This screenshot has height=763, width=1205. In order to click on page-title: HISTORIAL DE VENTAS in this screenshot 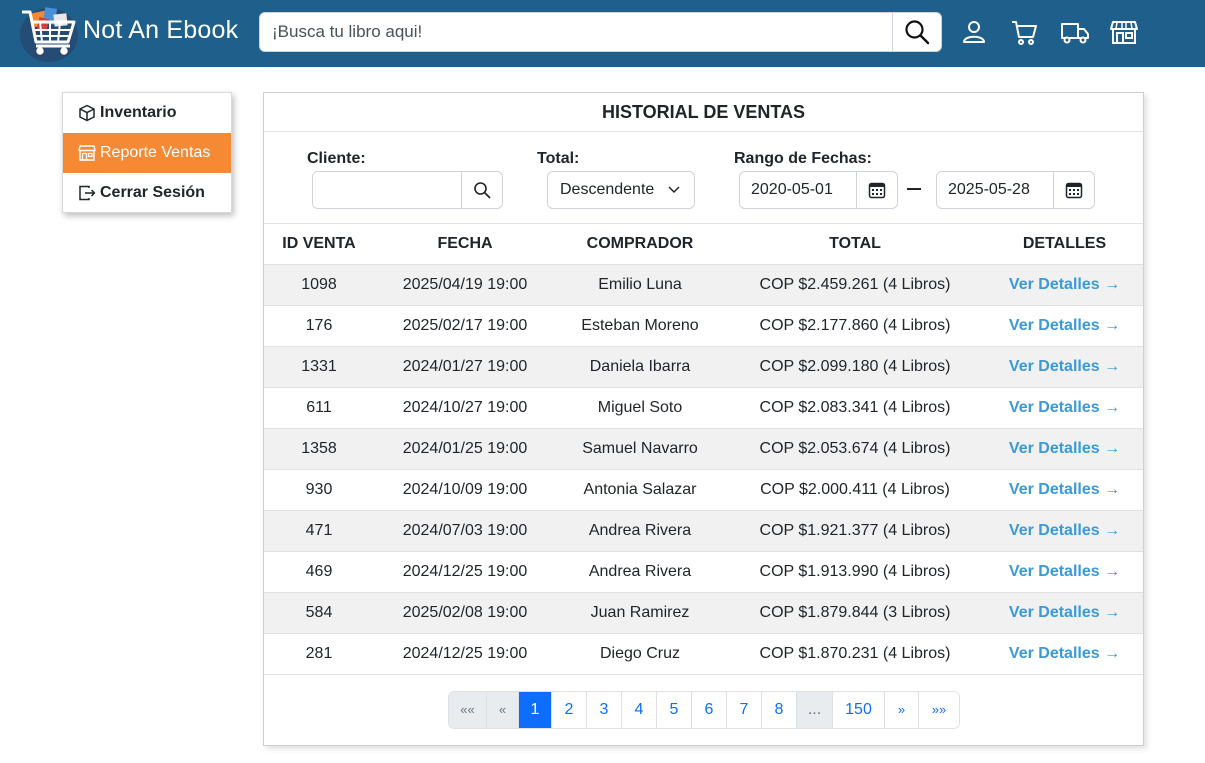, I will do `click(703, 112)`.